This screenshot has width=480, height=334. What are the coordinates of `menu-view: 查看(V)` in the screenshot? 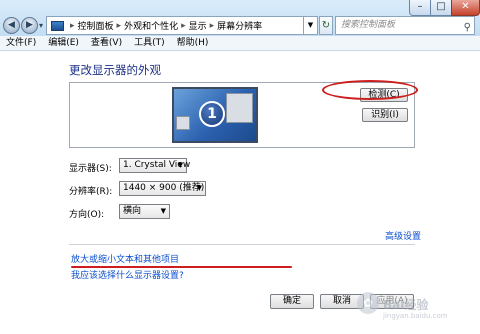 It's located at (106, 43).